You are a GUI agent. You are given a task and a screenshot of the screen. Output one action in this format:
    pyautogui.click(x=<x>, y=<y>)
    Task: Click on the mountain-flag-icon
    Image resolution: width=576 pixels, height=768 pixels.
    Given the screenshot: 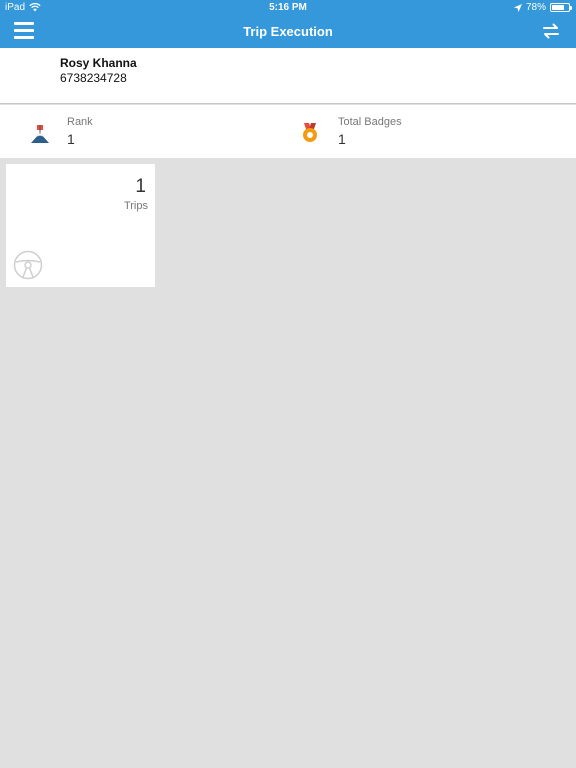 What is the action you would take?
    pyautogui.click(x=40, y=134)
    